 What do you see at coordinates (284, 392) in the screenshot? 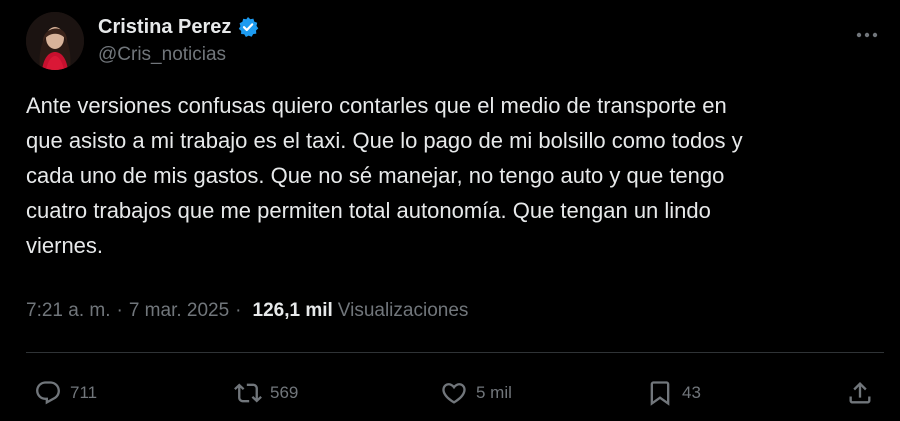
I see `repost-count: 569` at bounding box center [284, 392].